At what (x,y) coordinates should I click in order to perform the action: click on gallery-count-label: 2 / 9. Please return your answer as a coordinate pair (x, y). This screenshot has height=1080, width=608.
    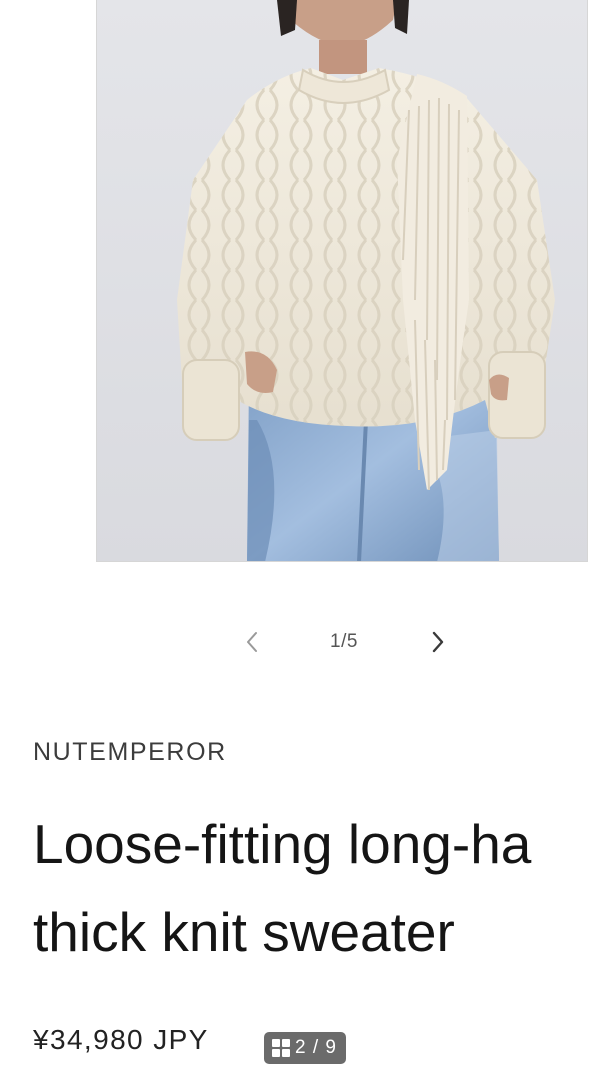
    Looking at the image, I should click on (316, 1047).